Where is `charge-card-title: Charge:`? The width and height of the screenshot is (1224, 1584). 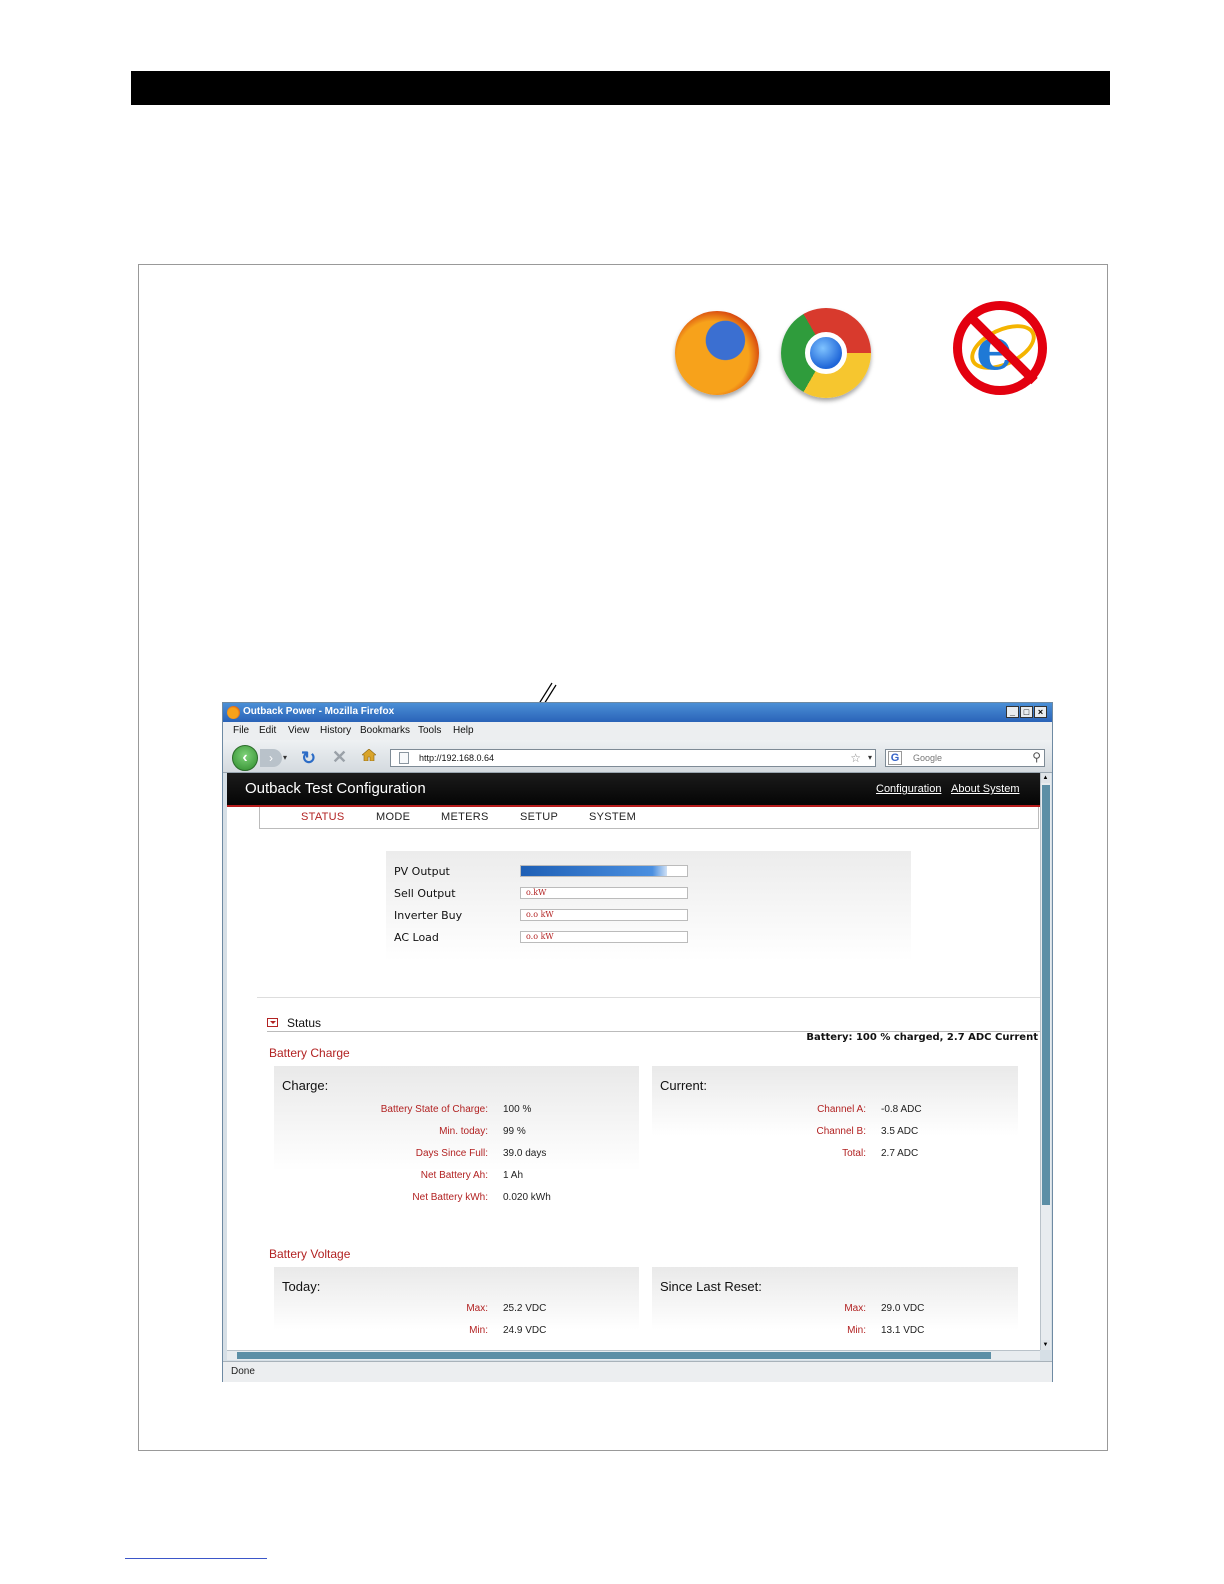
charge-card-title: Charge: is located at coordinates (305, 1085).